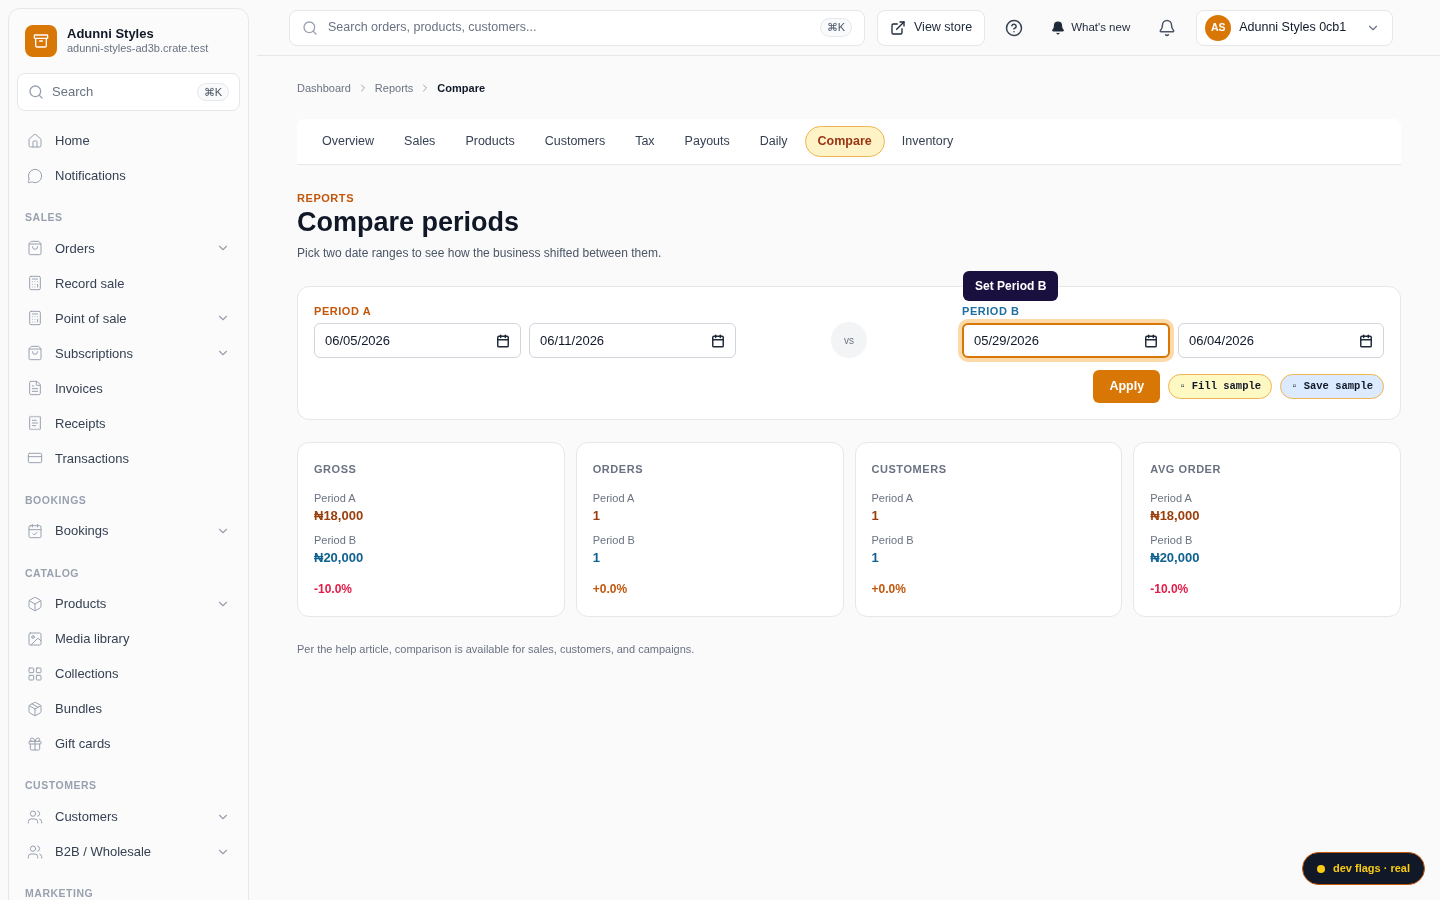  Describe the element at coordinates (394, 88) in the screenshot. I see `breadcrumb-link: Reports` at that location.